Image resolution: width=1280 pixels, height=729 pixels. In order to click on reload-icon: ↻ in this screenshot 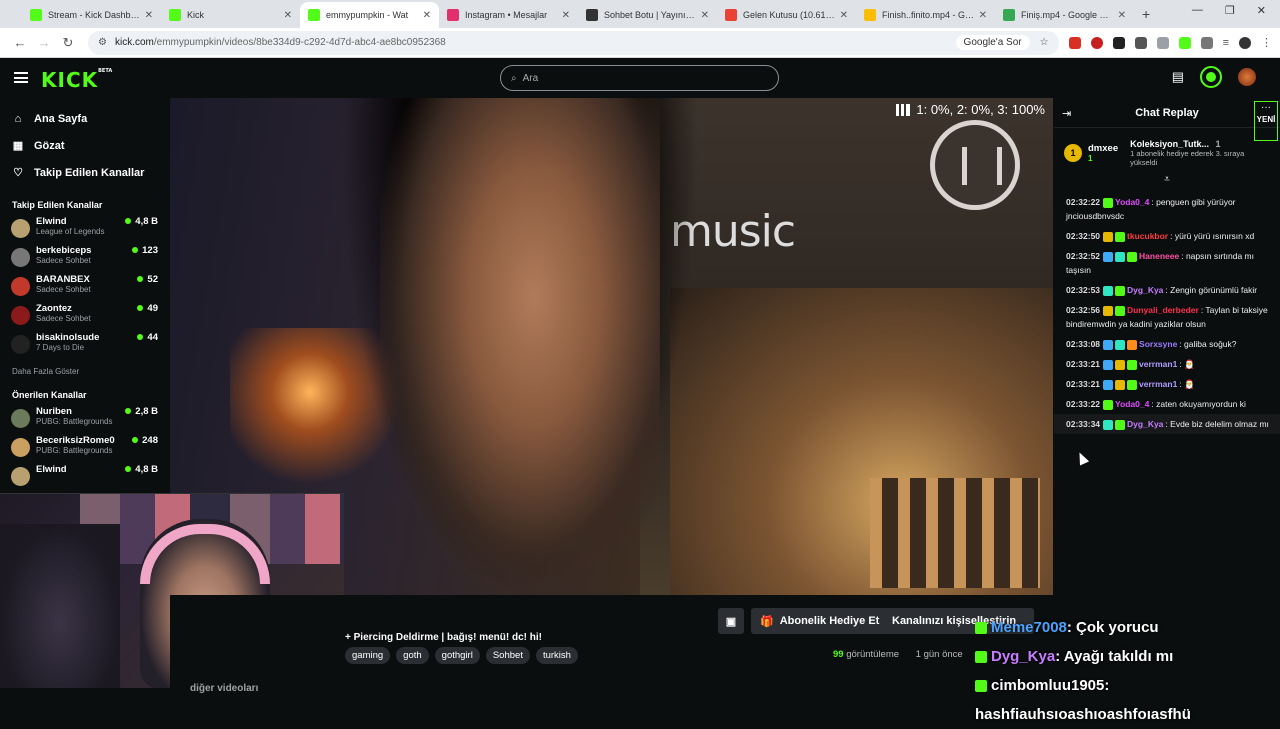, I will do `click(68, 43)`.